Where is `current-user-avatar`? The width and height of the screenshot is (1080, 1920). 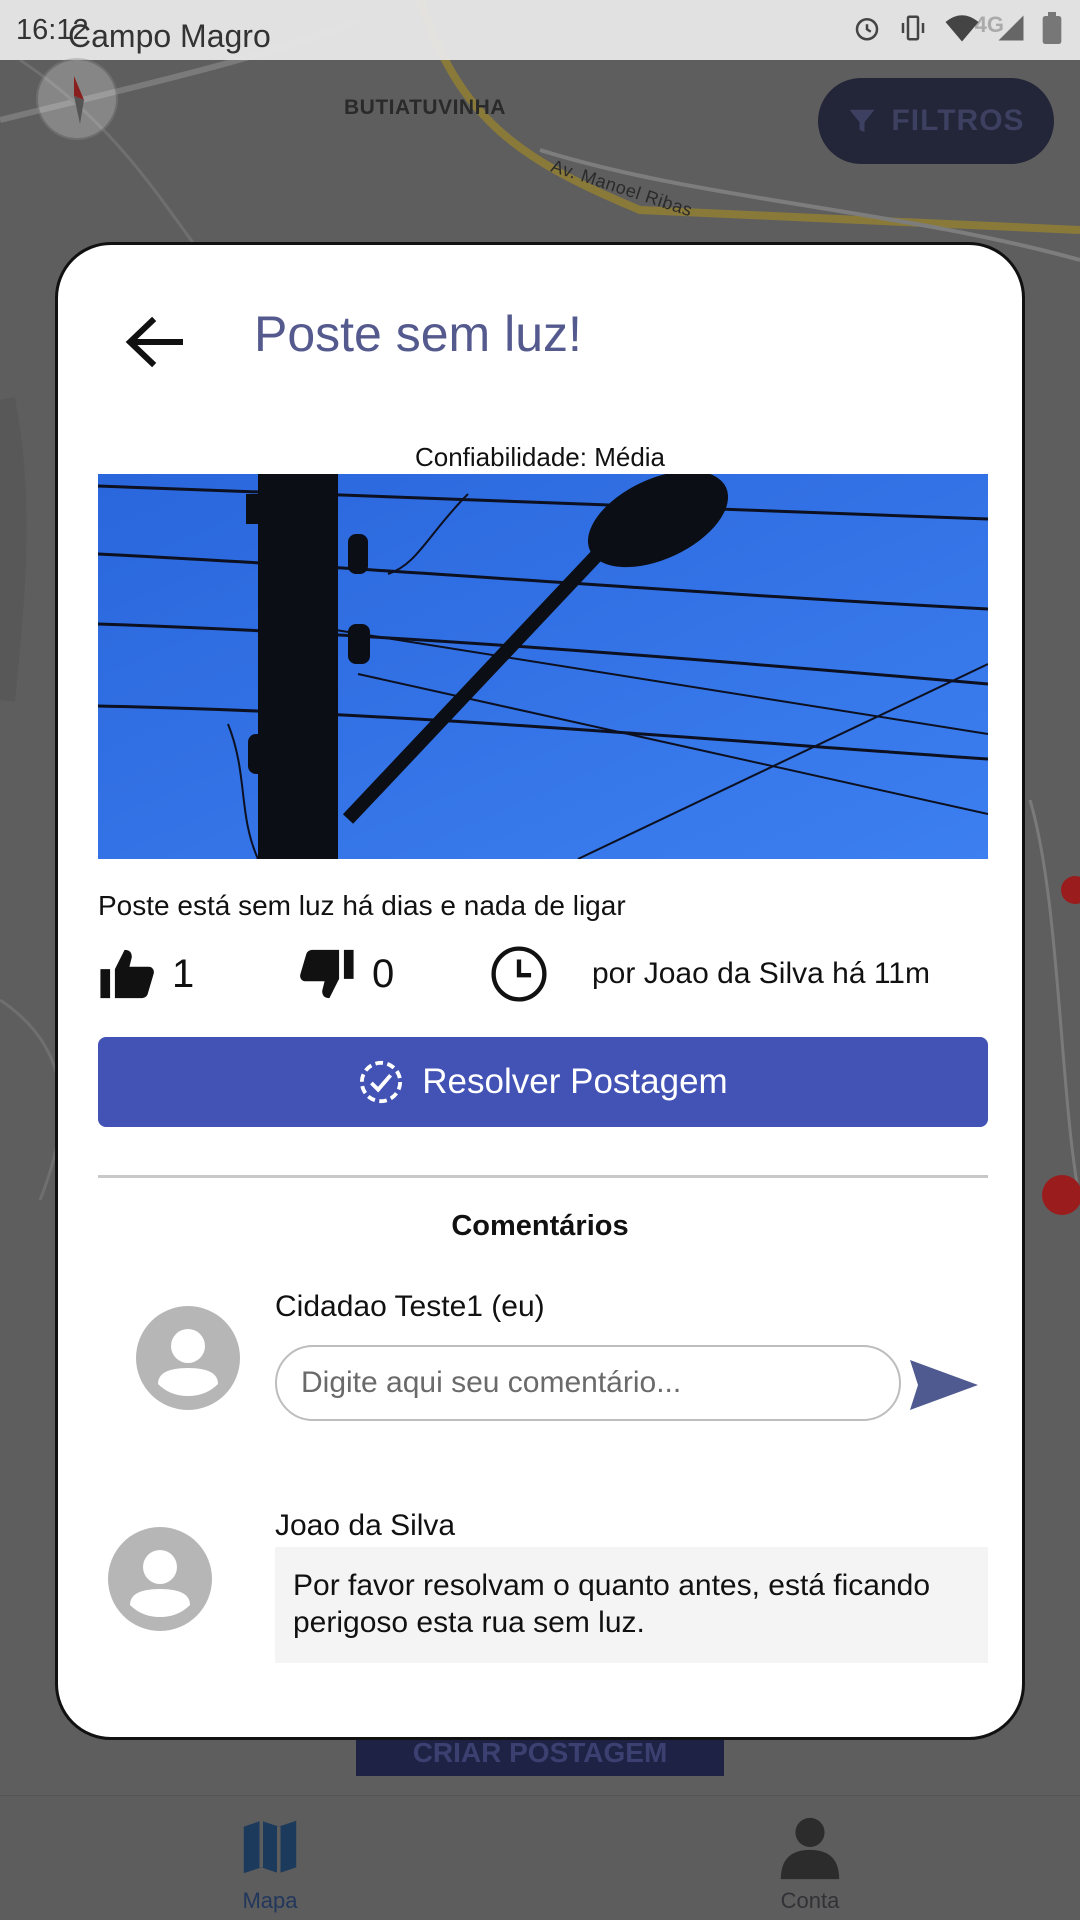 current-user-avatar is located at coordinates (188, 1358).